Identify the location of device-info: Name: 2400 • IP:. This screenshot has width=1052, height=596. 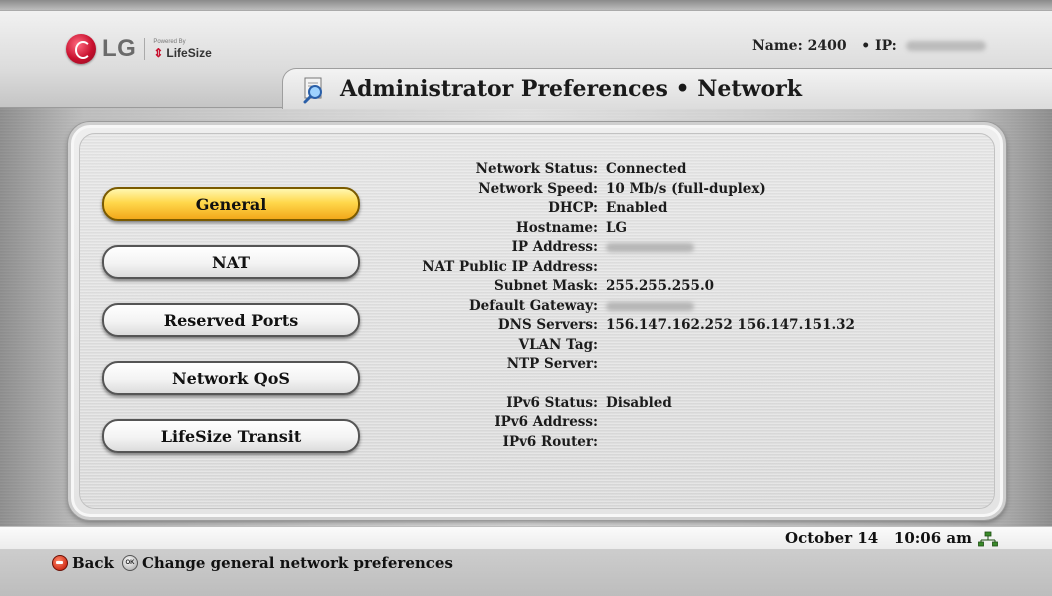
(869, 46).